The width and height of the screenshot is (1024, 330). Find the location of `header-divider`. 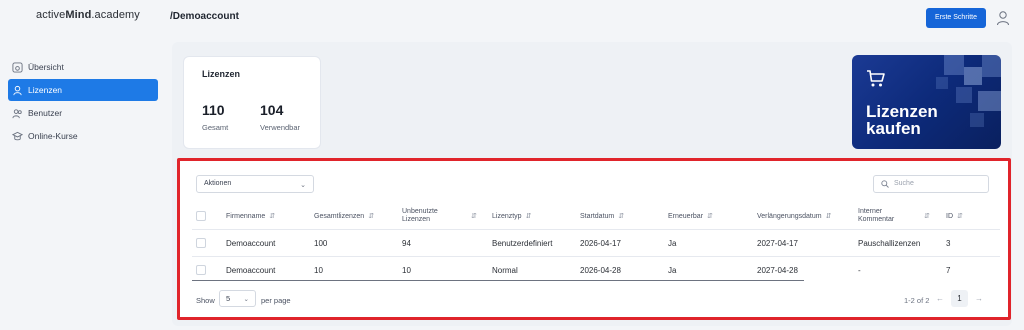

header-divider is located at coordinates (596, 229).